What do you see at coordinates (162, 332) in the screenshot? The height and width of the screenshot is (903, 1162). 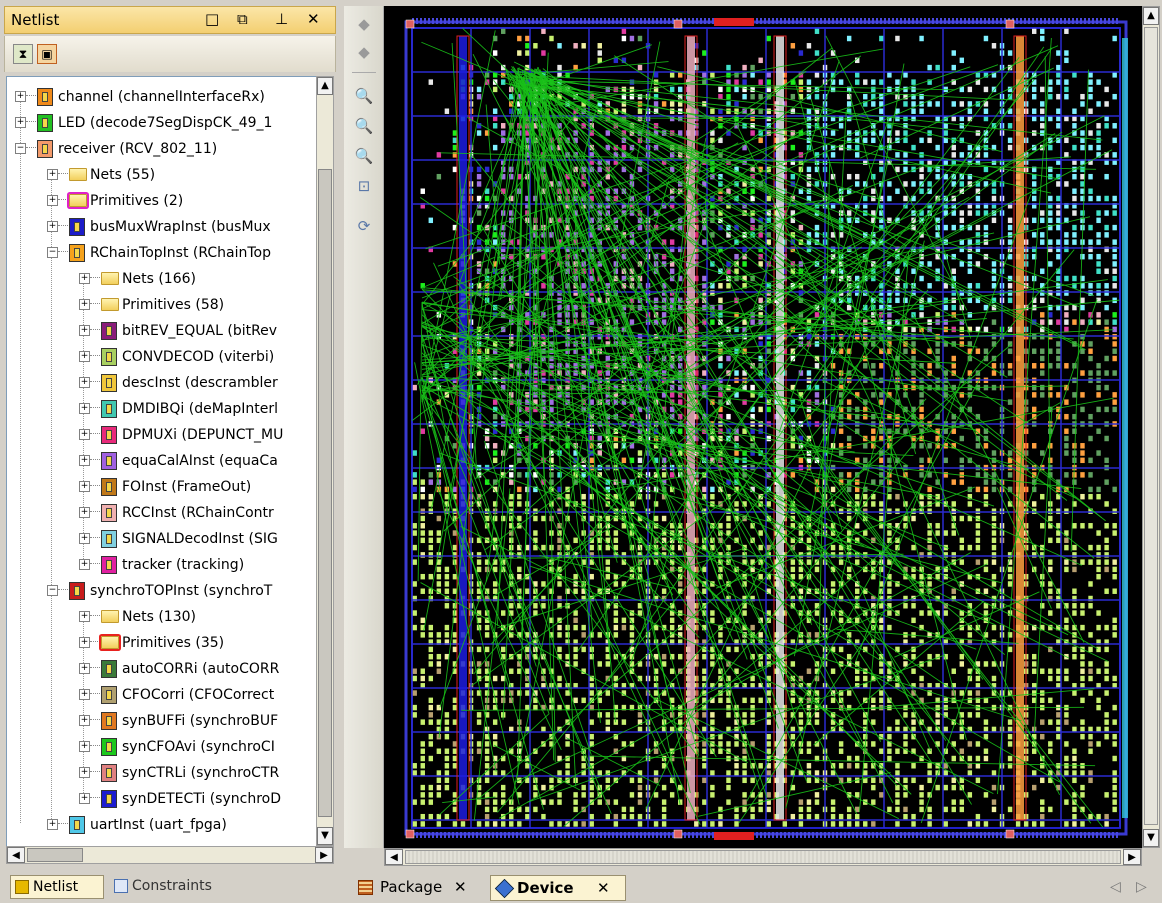 I see `tree-row: + bitREV_EQUAL (bitRev` at bounding box center [162, 332].